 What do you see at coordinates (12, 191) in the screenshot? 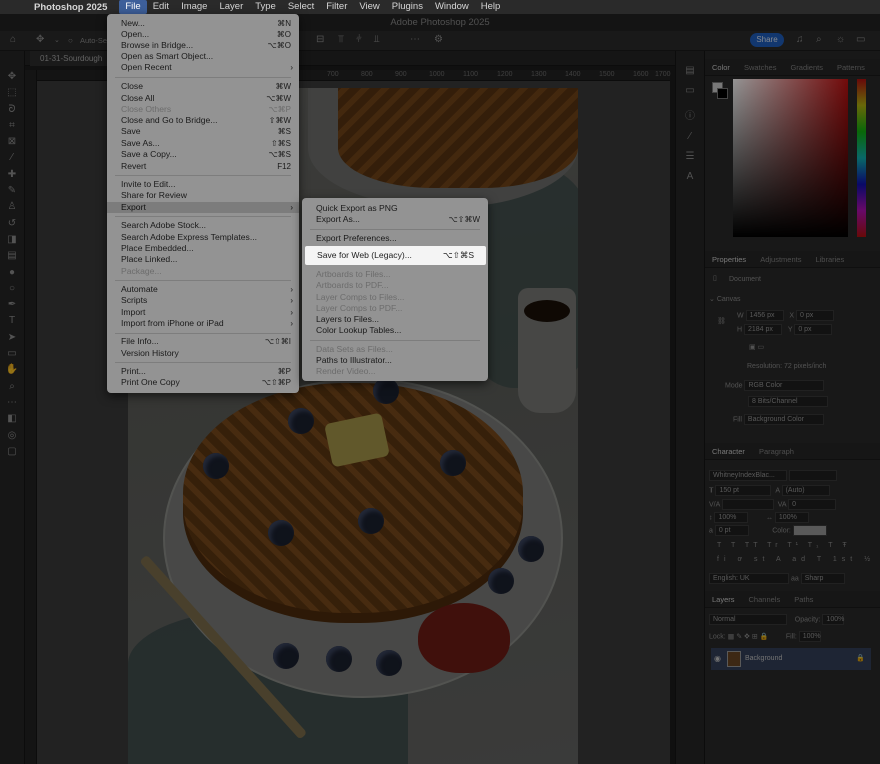
I see `brush-tool-icon: ✎` at bounding box center [12, 191].